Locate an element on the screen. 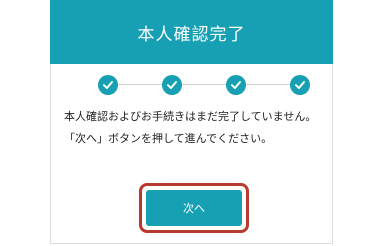 The width and height of the screenshot is (390, 246). progress-stepper is located at coordinates (204, 85).